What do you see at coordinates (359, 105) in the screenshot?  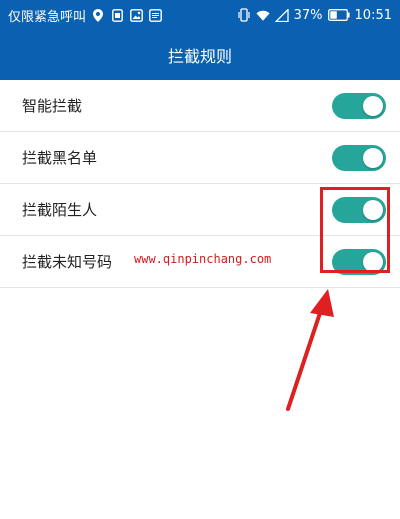 I see `smart-block-toggle` at bounding box center [359, 105].